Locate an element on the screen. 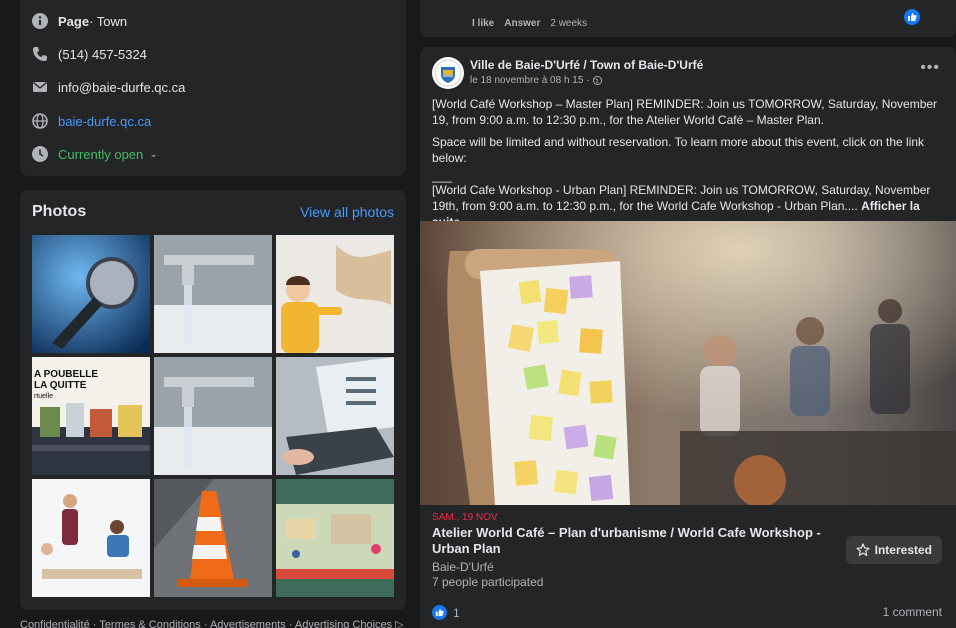 The width and height of the screenshot is (956, 628). phone-row: (514) 457-5324 is located at coordinates (89, 54).